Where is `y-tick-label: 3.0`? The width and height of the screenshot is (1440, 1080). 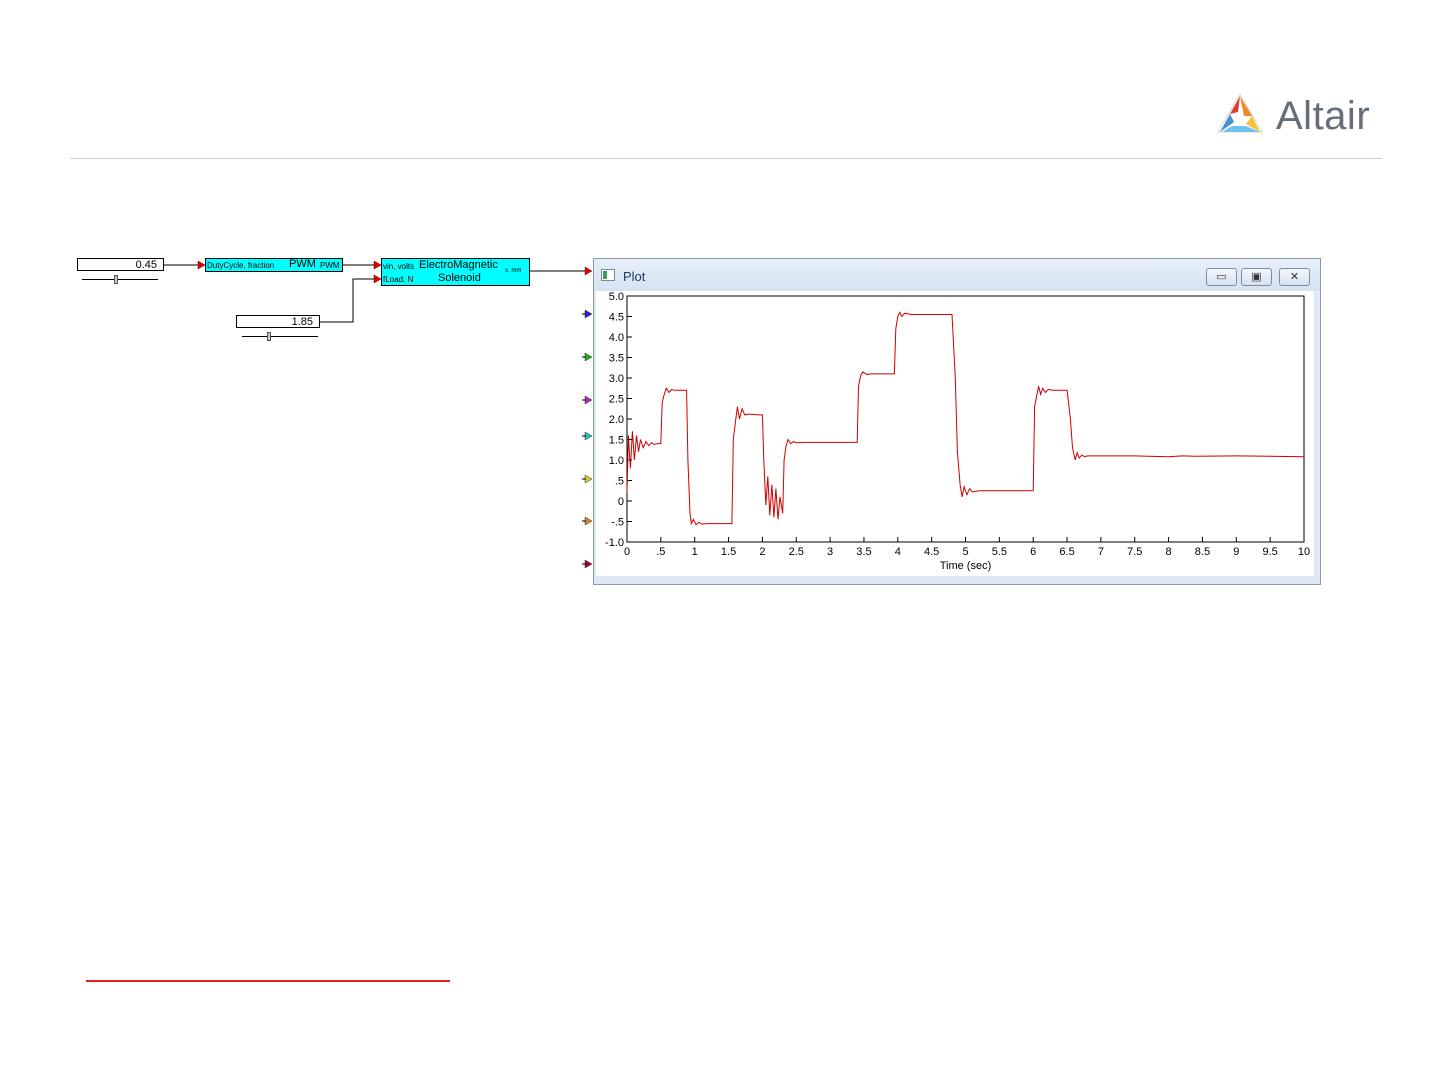
y-tick-label: 3.0 is located at coordinates (616, 379).